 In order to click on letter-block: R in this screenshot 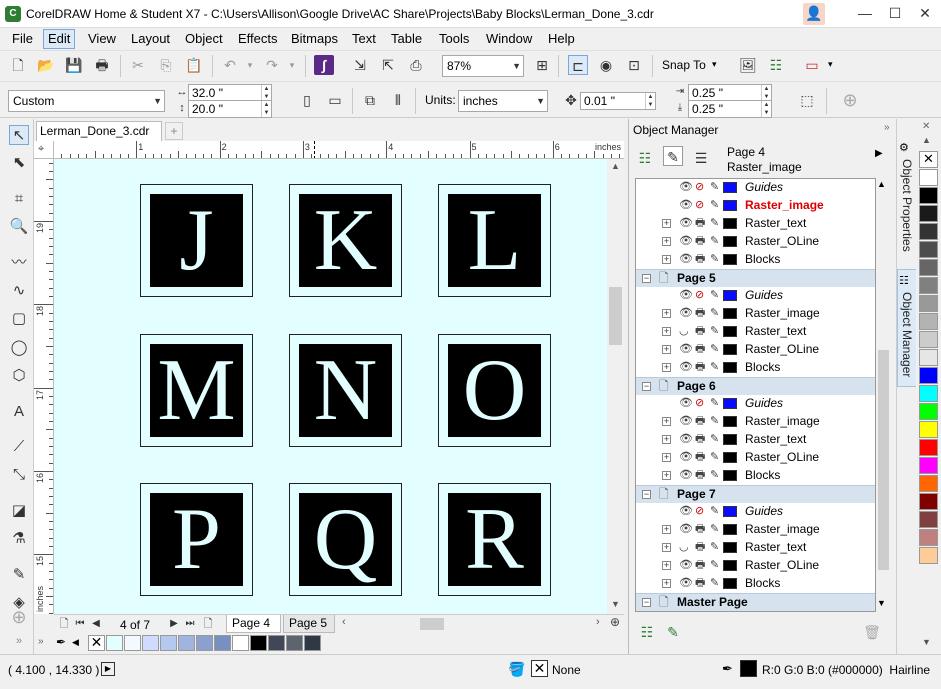, I will do `click(494, 539)`.